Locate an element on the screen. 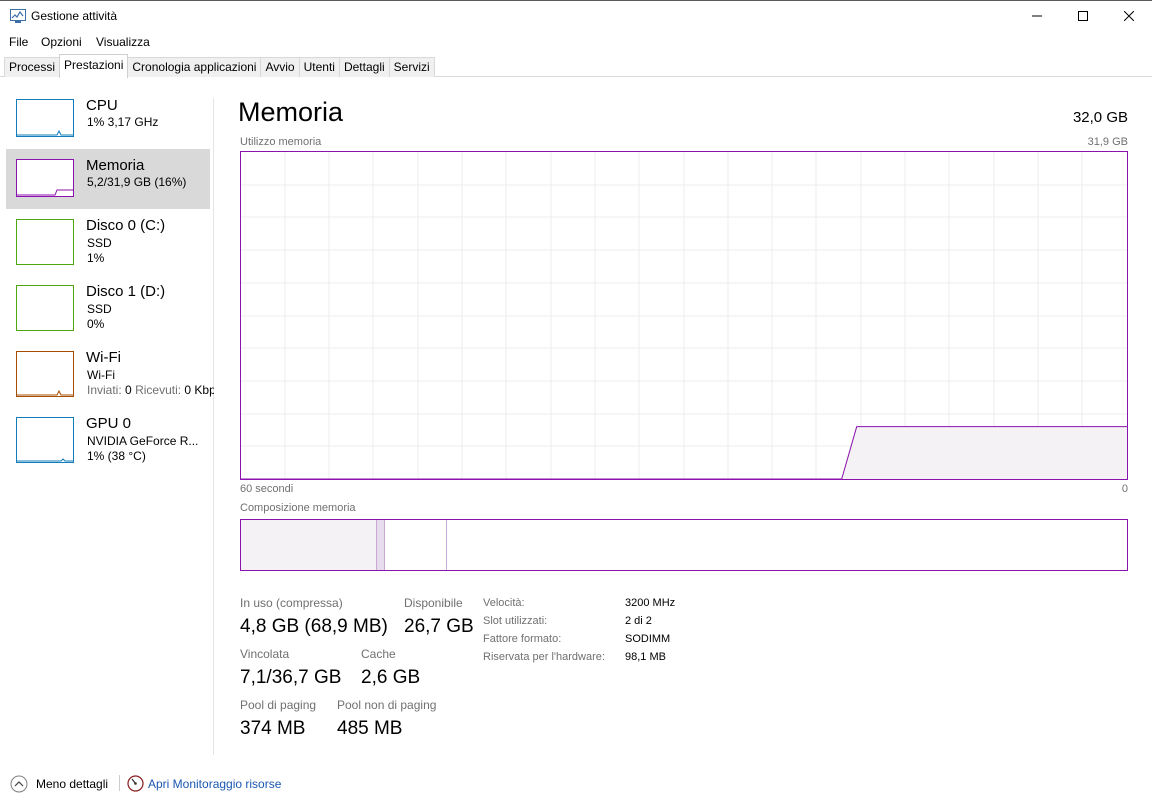 The width and height of the screenshot is (1152, 808). tab-utenti: Utenti is located at coordinates (319, 67).